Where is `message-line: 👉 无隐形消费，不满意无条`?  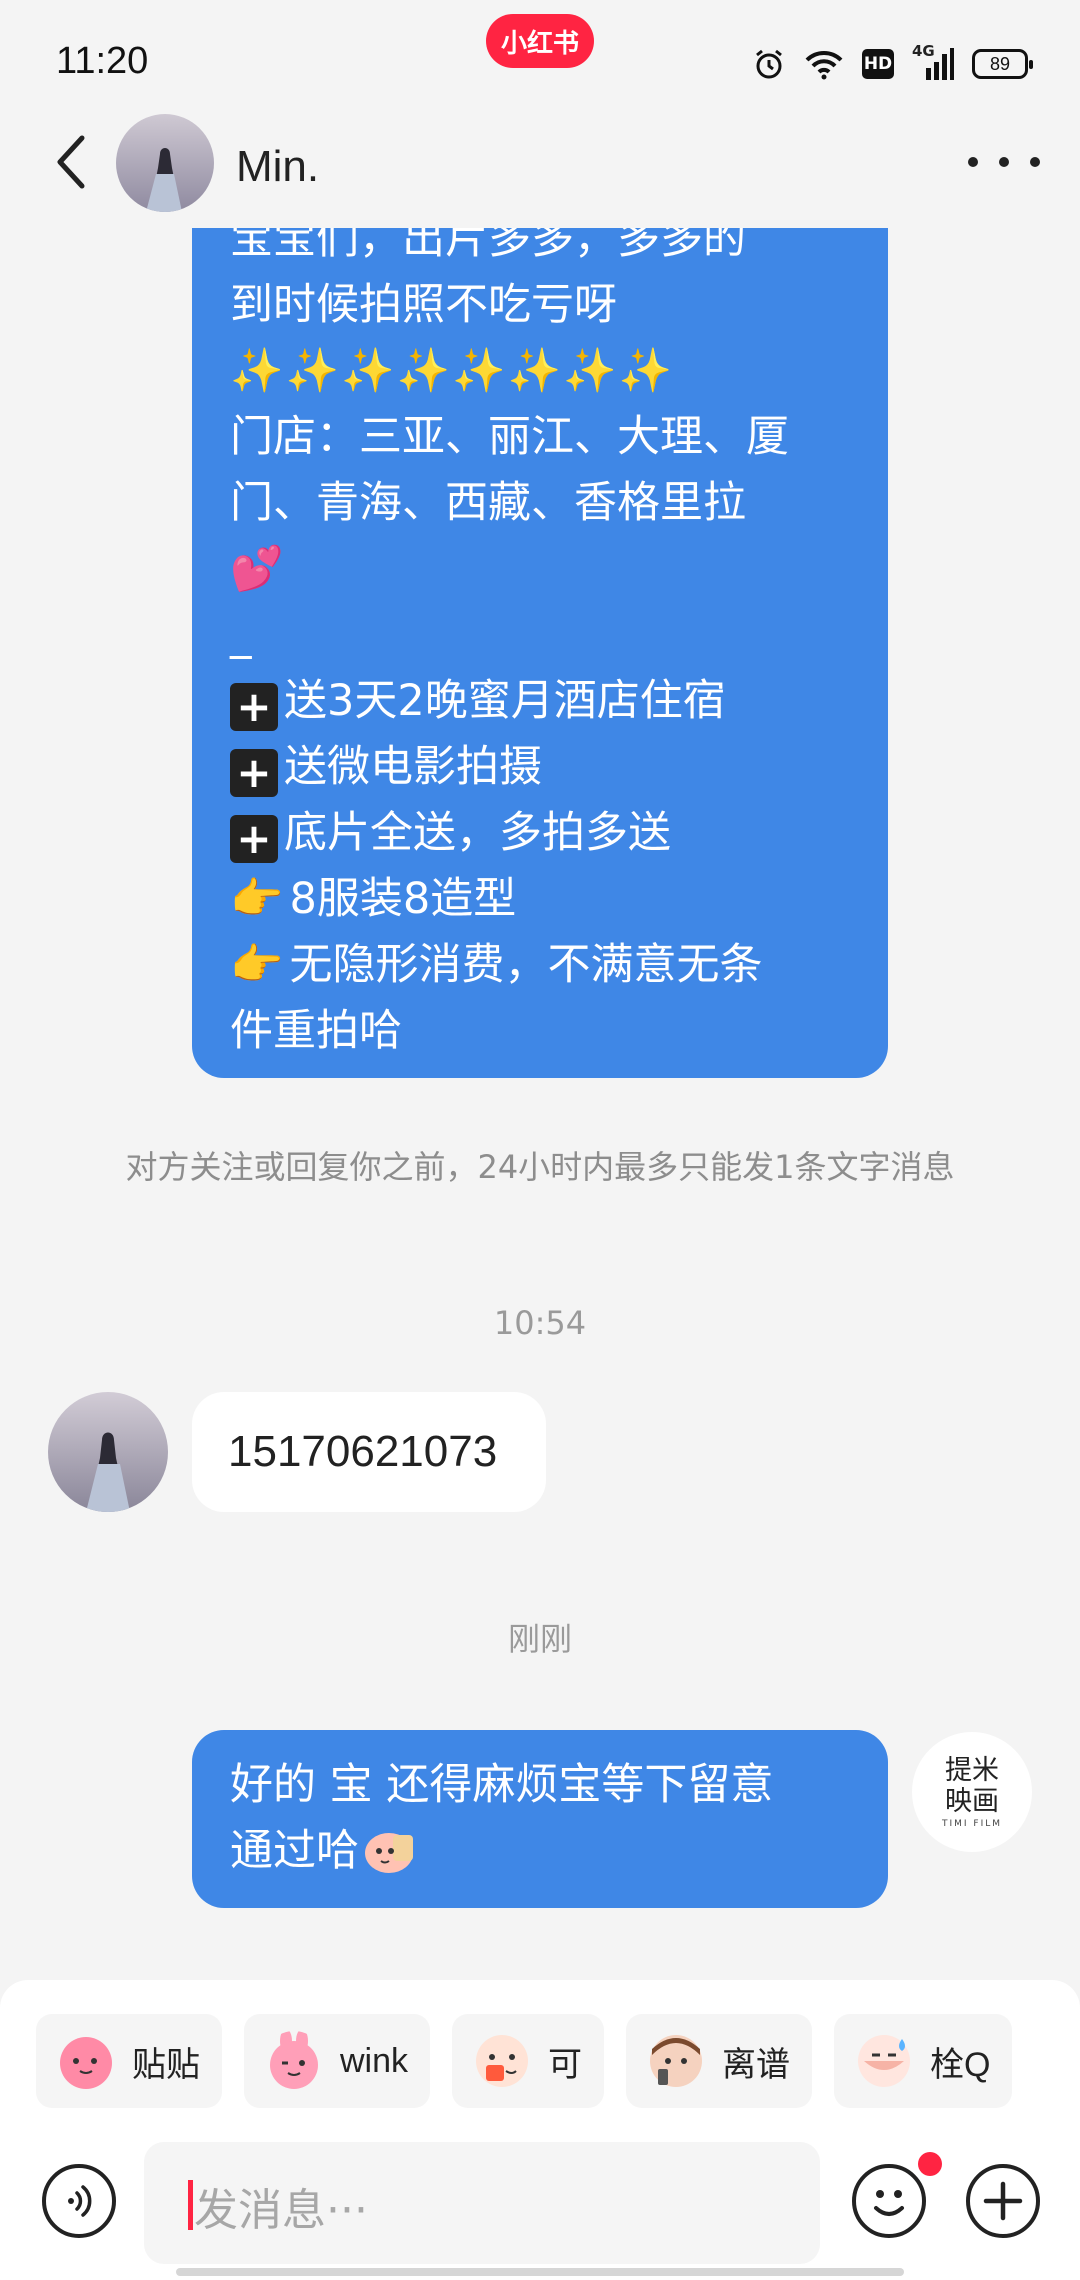 message-line: 👉 无隐形消费，不满意无条 is located at coordinates (540, 965).